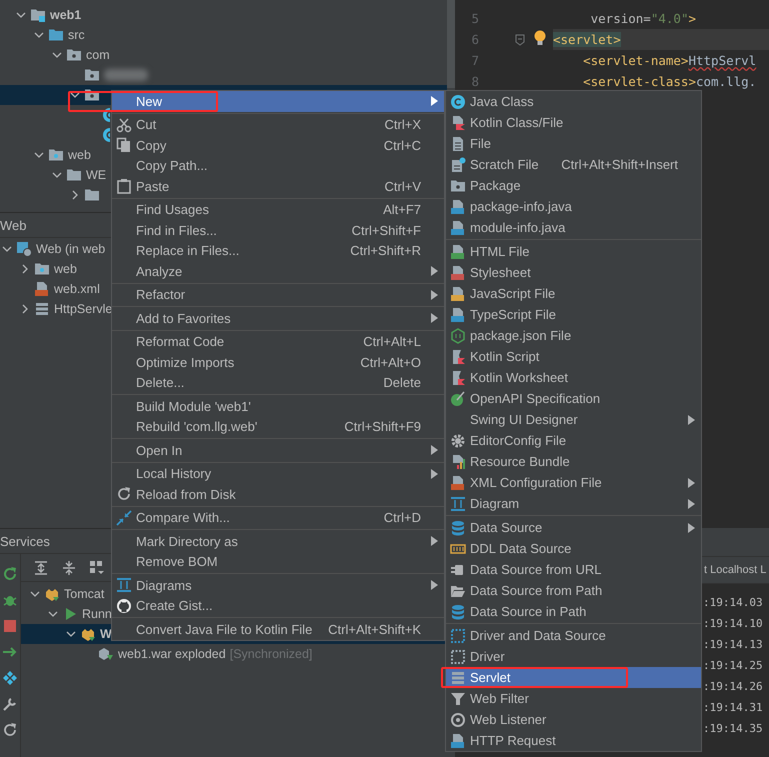  What do you see at coordinates (278, 450) in the screenshot?
I see `menu-item: Open In` at bounding box center [278, 450].